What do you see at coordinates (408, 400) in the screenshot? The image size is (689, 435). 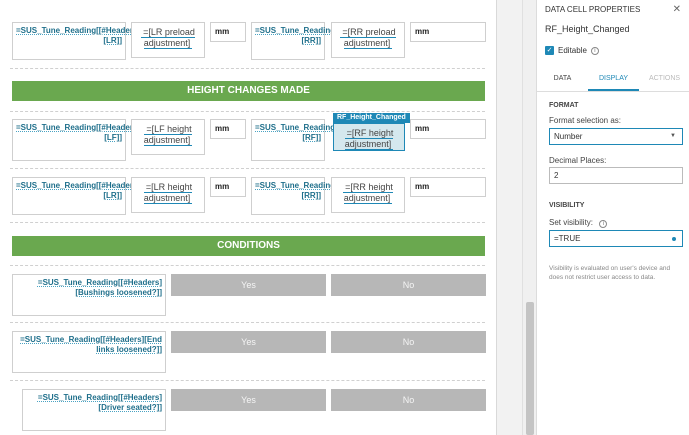 I see `driver-no-button: No` at bounding box center [408, 400].